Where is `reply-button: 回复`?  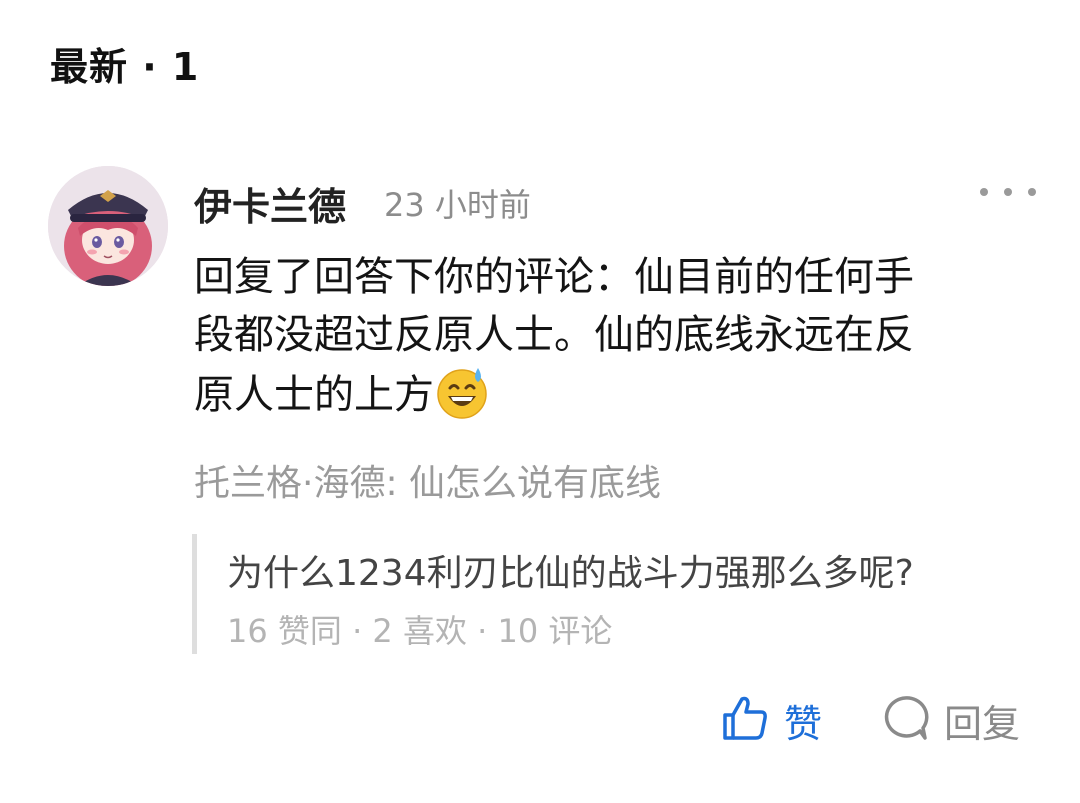 reply-button: 回复 is located at coordinates (950, 720).